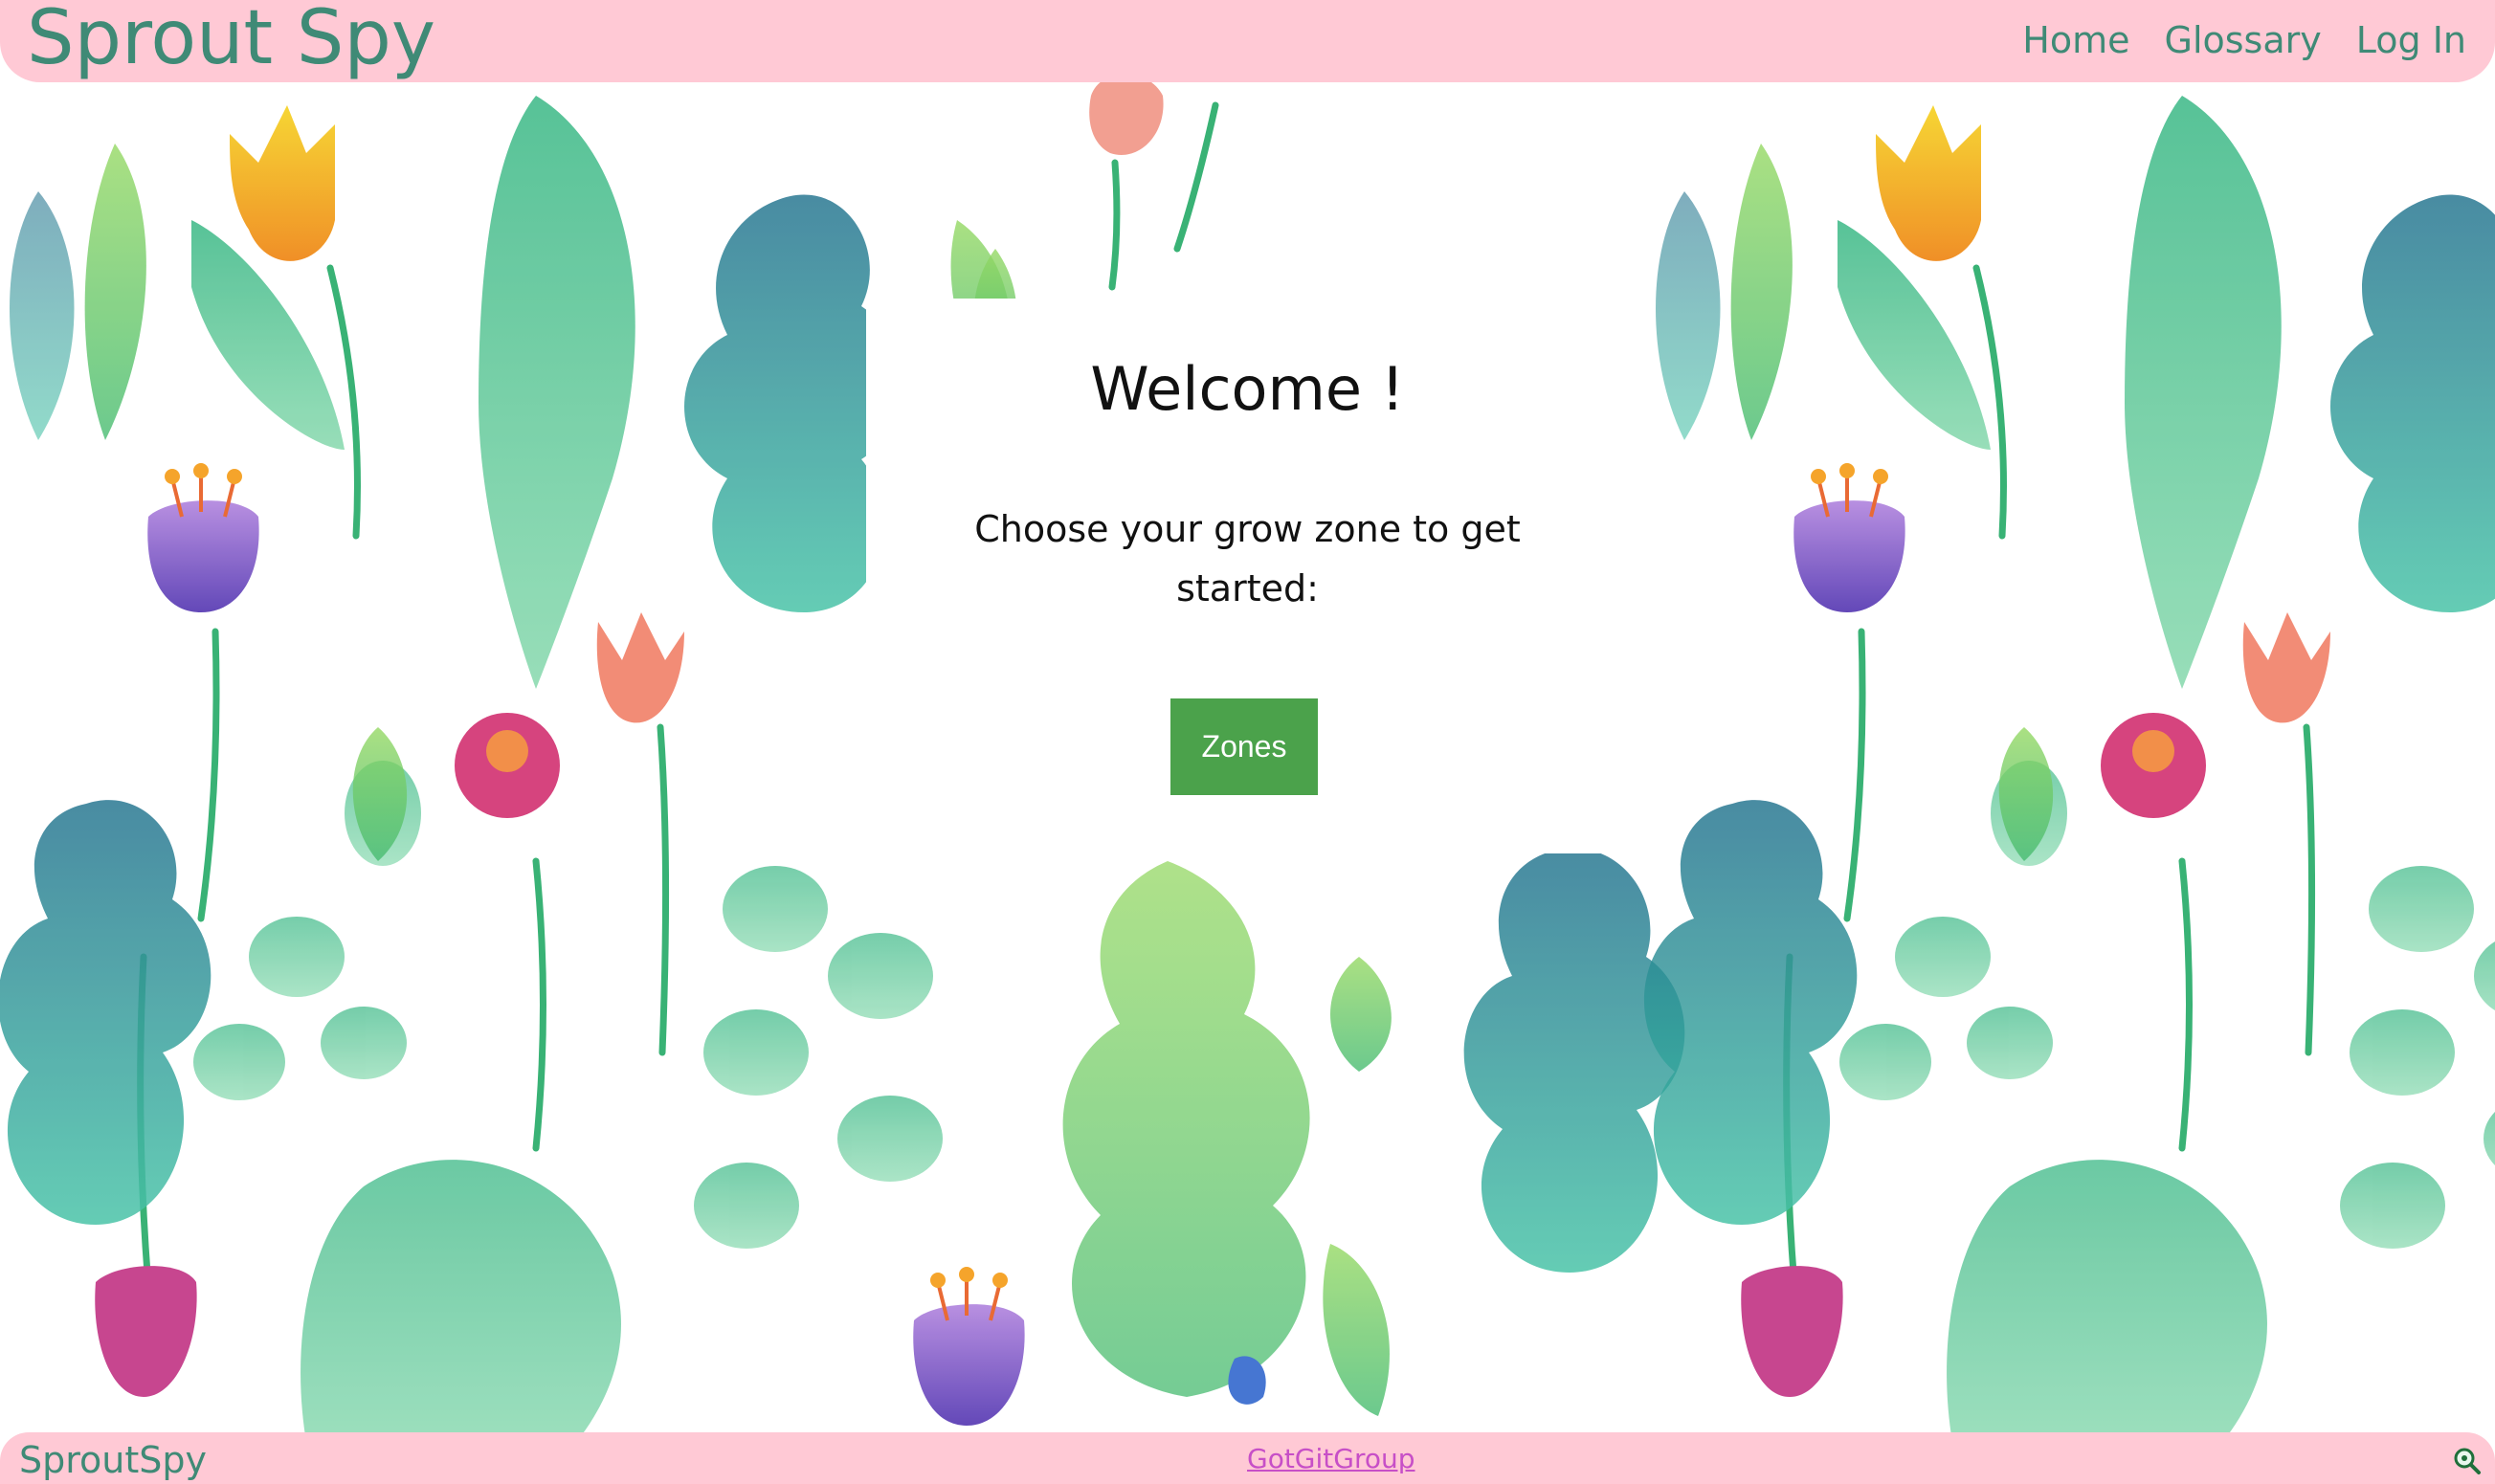 This screenshot has width=2495, height=1484. I want to click on nav-glossary-link: Glossary, so click(2243, 40).